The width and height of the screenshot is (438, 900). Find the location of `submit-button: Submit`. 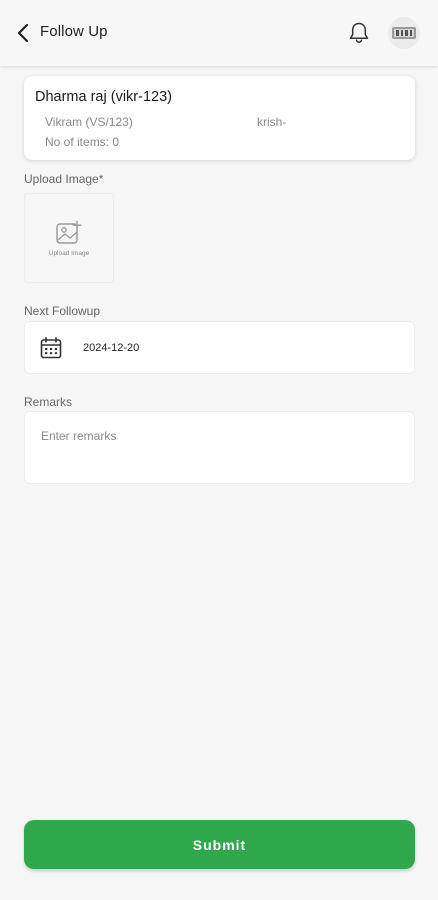

submit-button: Submit is located at coordinates (219, 844).